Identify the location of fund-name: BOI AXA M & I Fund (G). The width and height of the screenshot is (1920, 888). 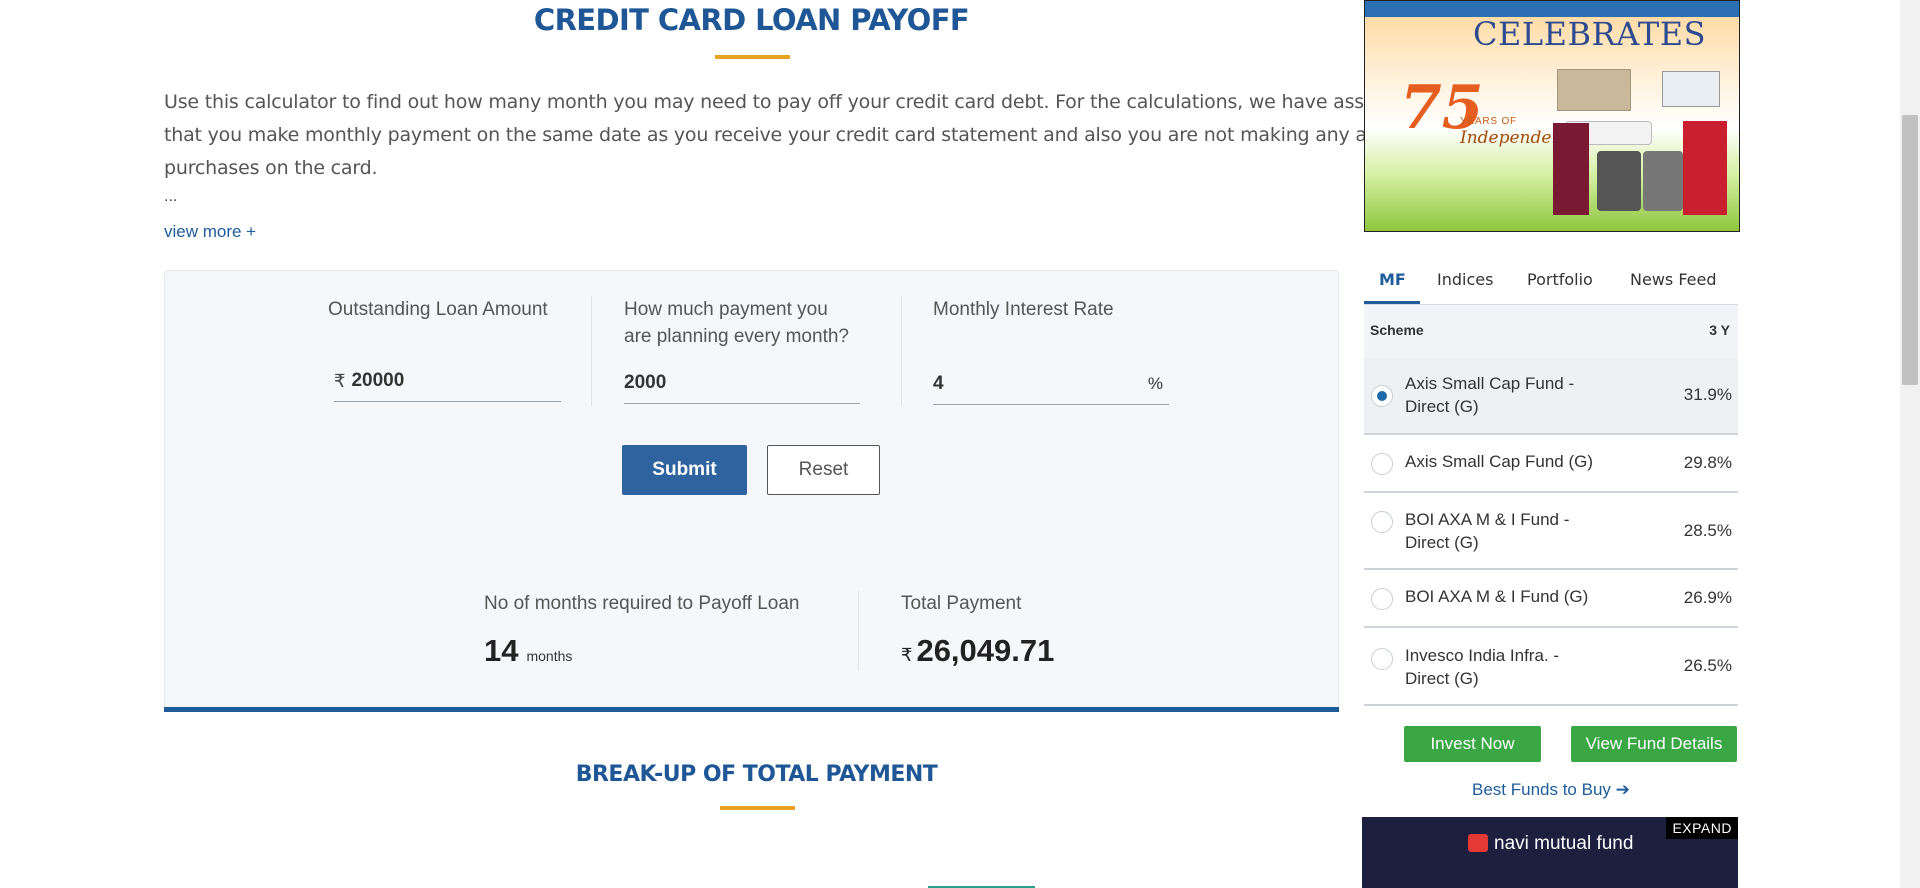
(1497, 596).